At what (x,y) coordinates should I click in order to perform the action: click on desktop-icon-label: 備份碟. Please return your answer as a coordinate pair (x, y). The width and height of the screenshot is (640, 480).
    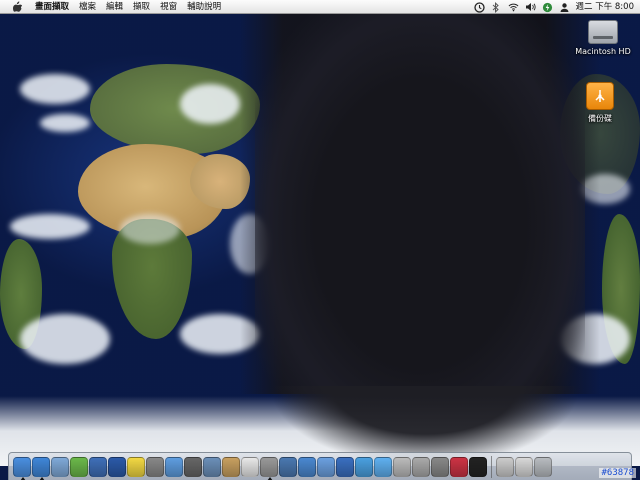
    Looking at the image, I should click on (600, 118).